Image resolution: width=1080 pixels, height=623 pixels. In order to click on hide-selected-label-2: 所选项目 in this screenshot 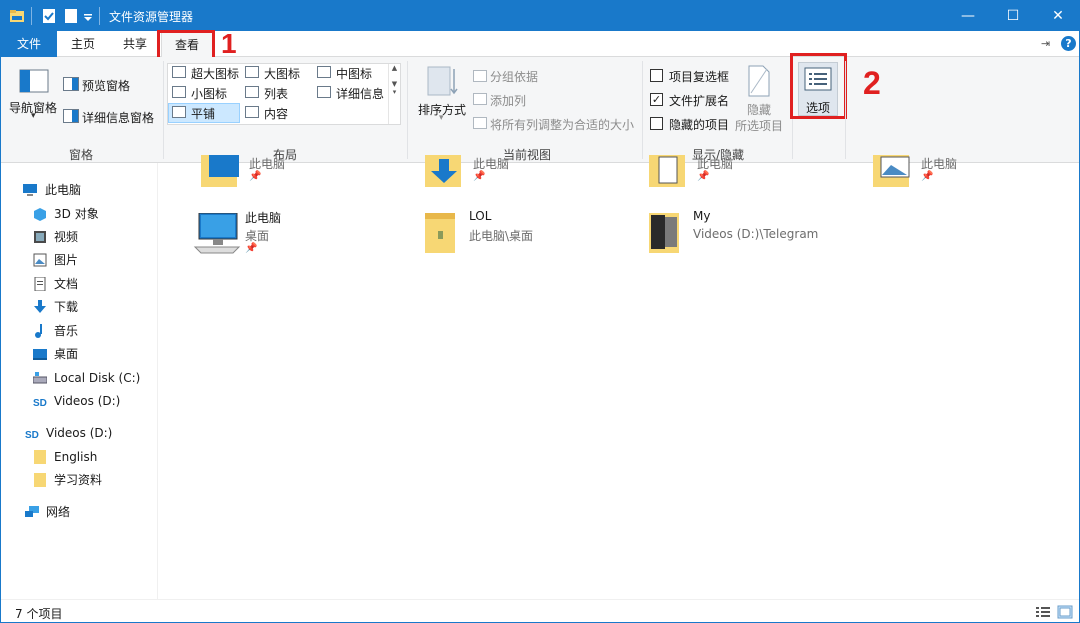, I will do `click(759, 125)`.